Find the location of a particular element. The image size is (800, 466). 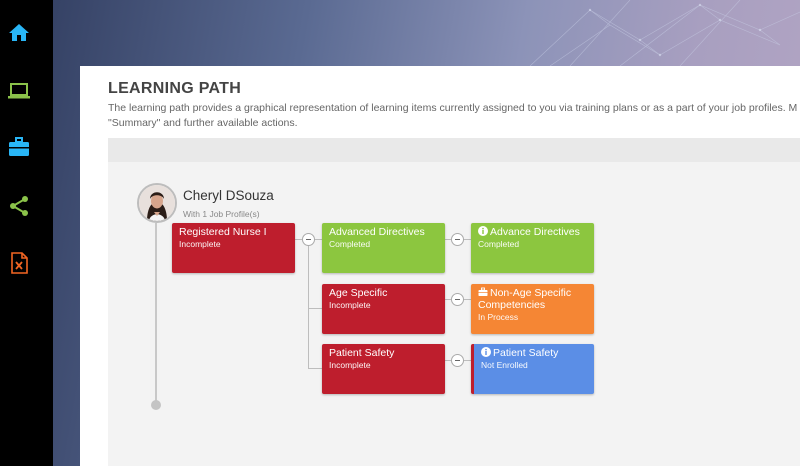

description-line-2: "Summary" and further available actions. is located at coordinates (203, 123).